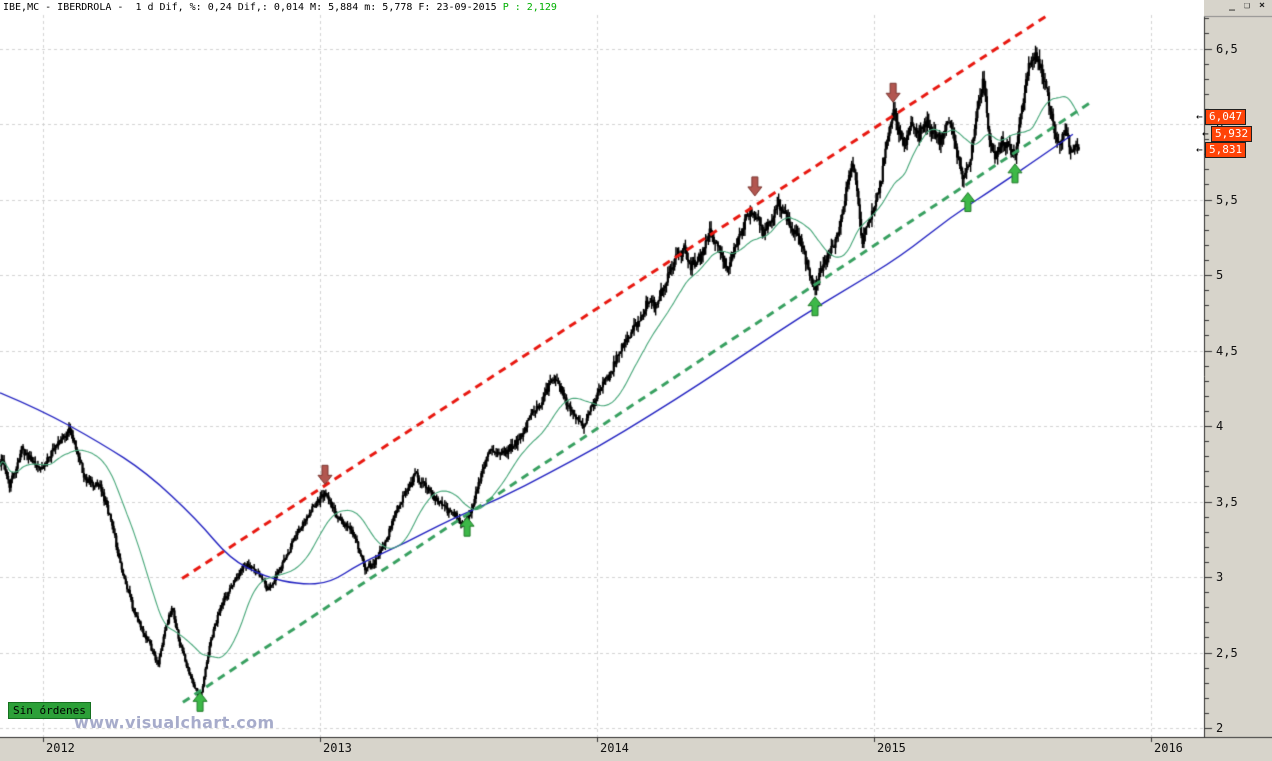 This screenshot has height=761, width=1272. I want to click on price-tag-value: 6,047, so click(1226, 116).